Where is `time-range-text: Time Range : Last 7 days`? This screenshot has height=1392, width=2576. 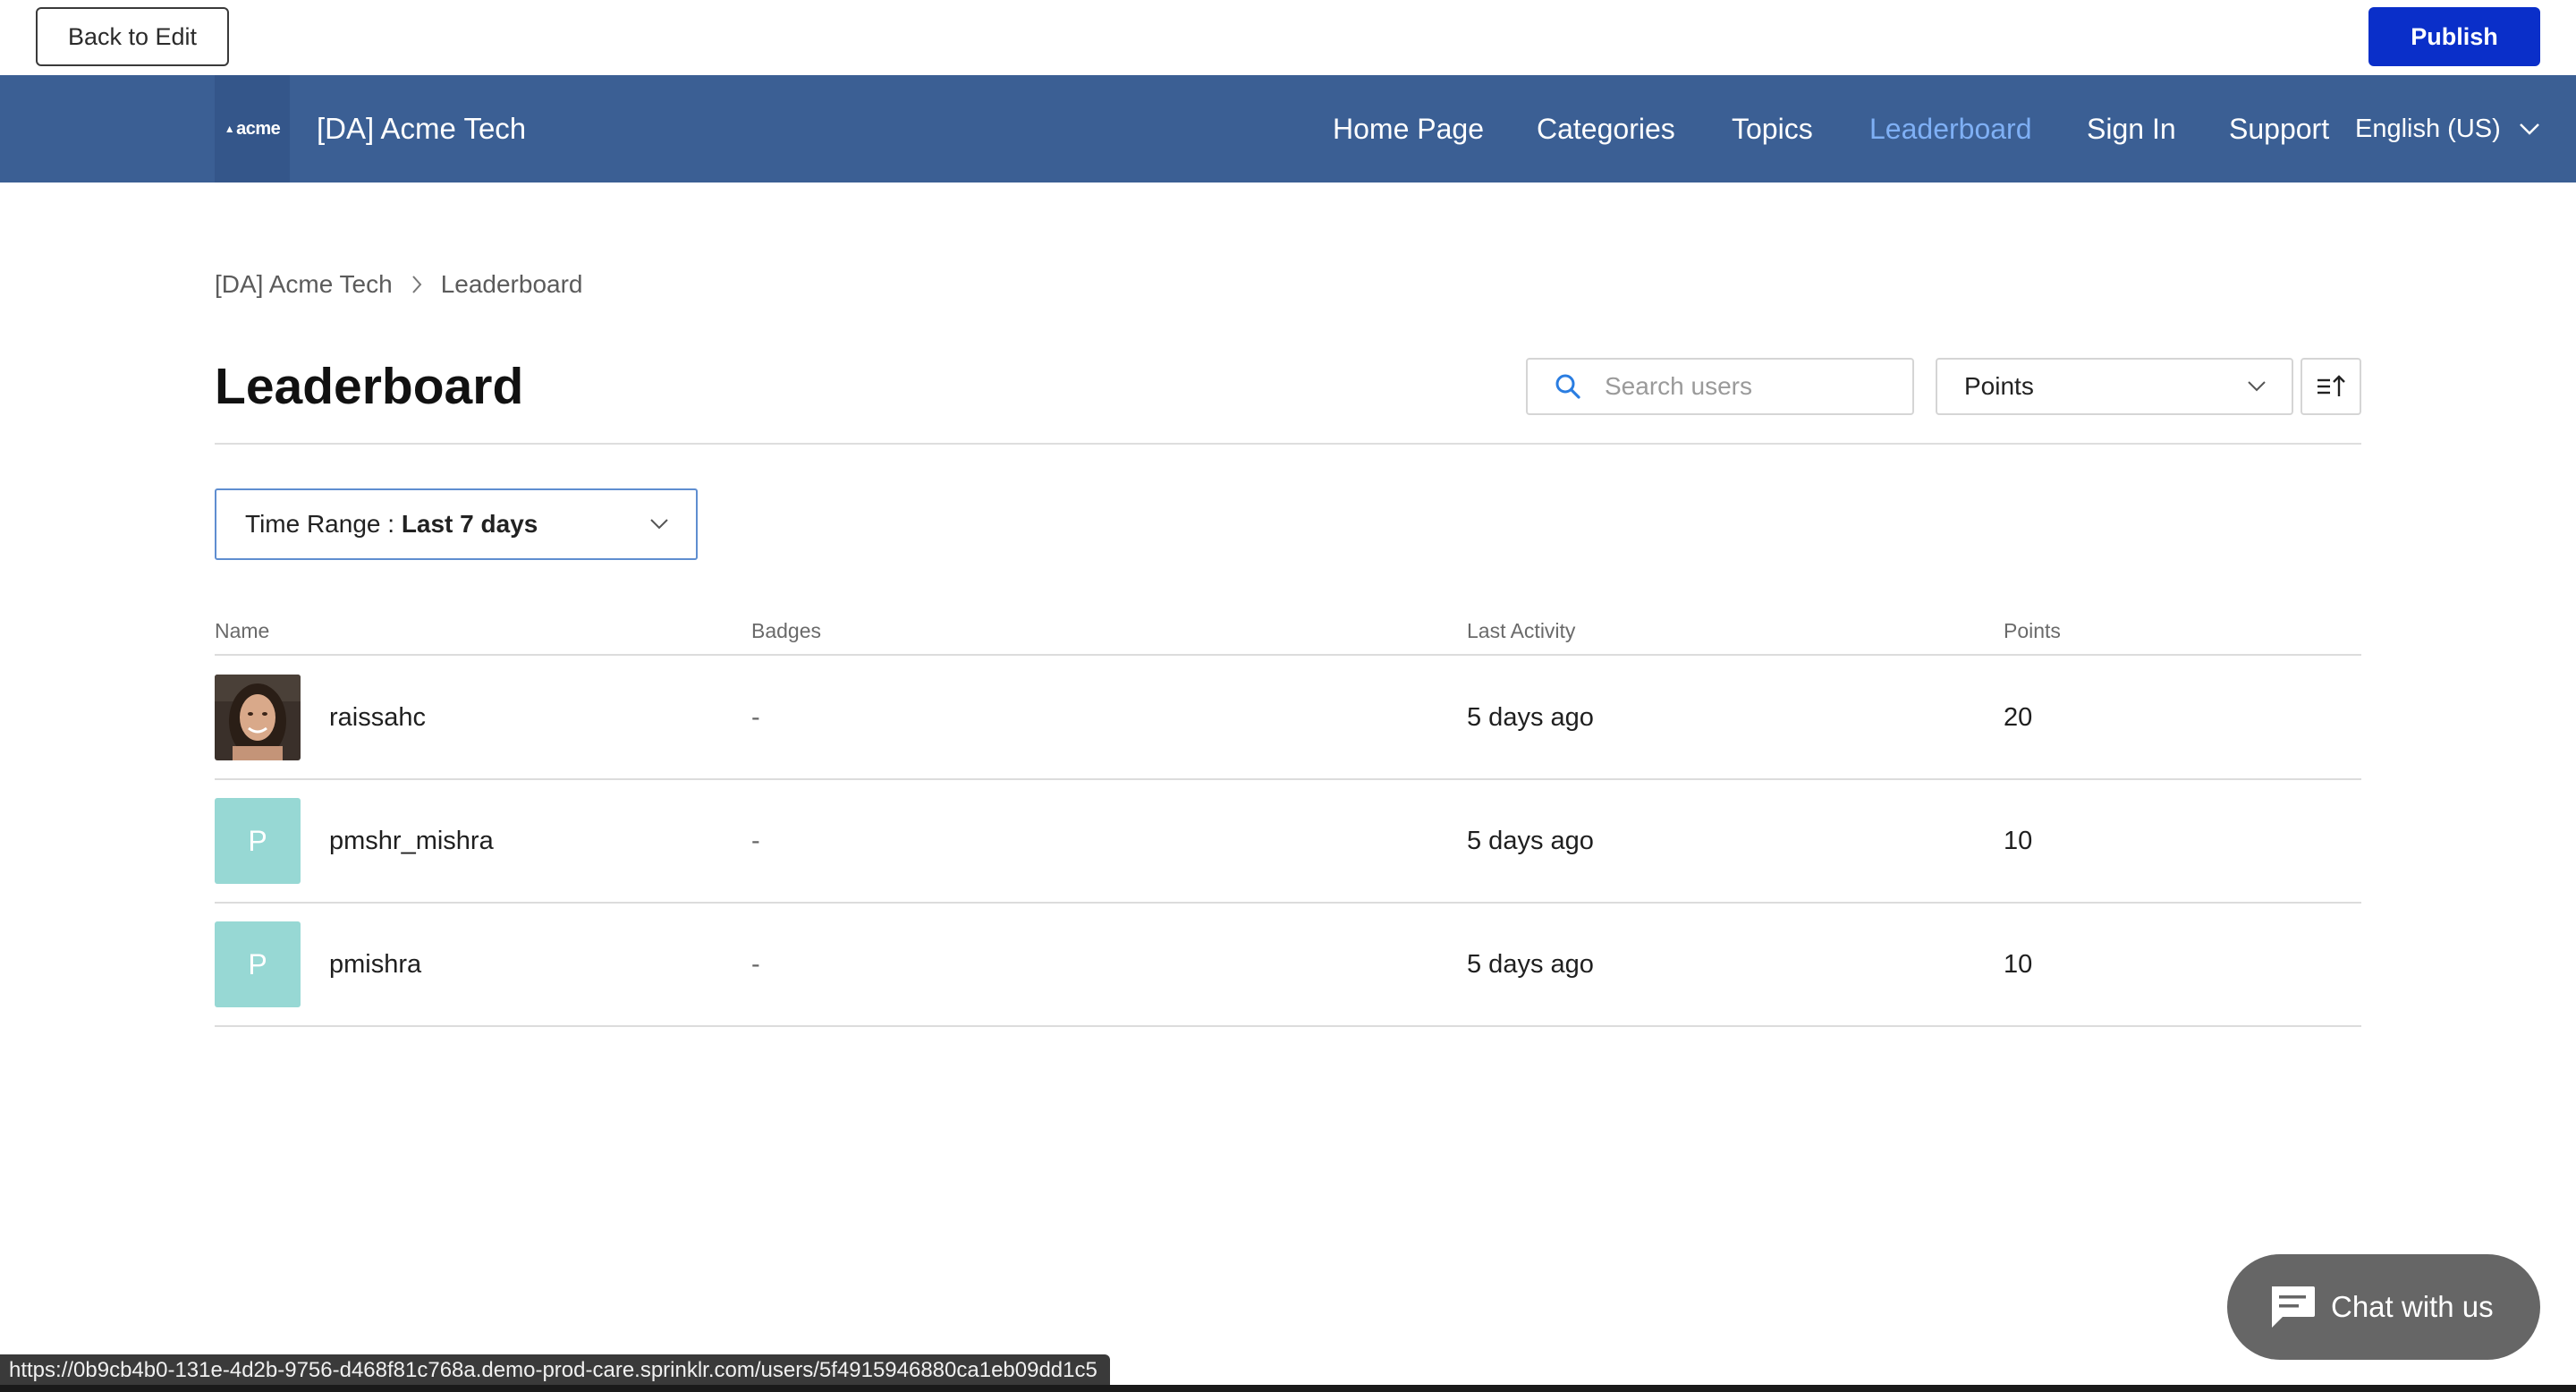
time-range-text: Time Range : Last 7 days is located at coordinates (391, 524).